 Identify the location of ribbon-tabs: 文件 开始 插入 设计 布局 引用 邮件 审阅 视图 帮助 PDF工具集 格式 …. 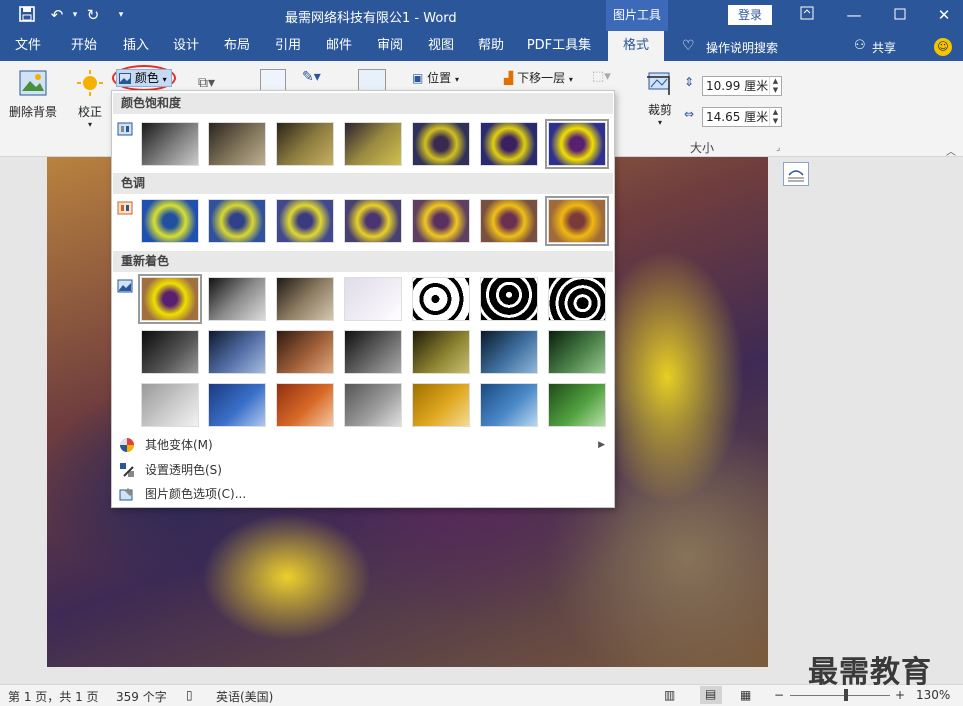
(481, 46).